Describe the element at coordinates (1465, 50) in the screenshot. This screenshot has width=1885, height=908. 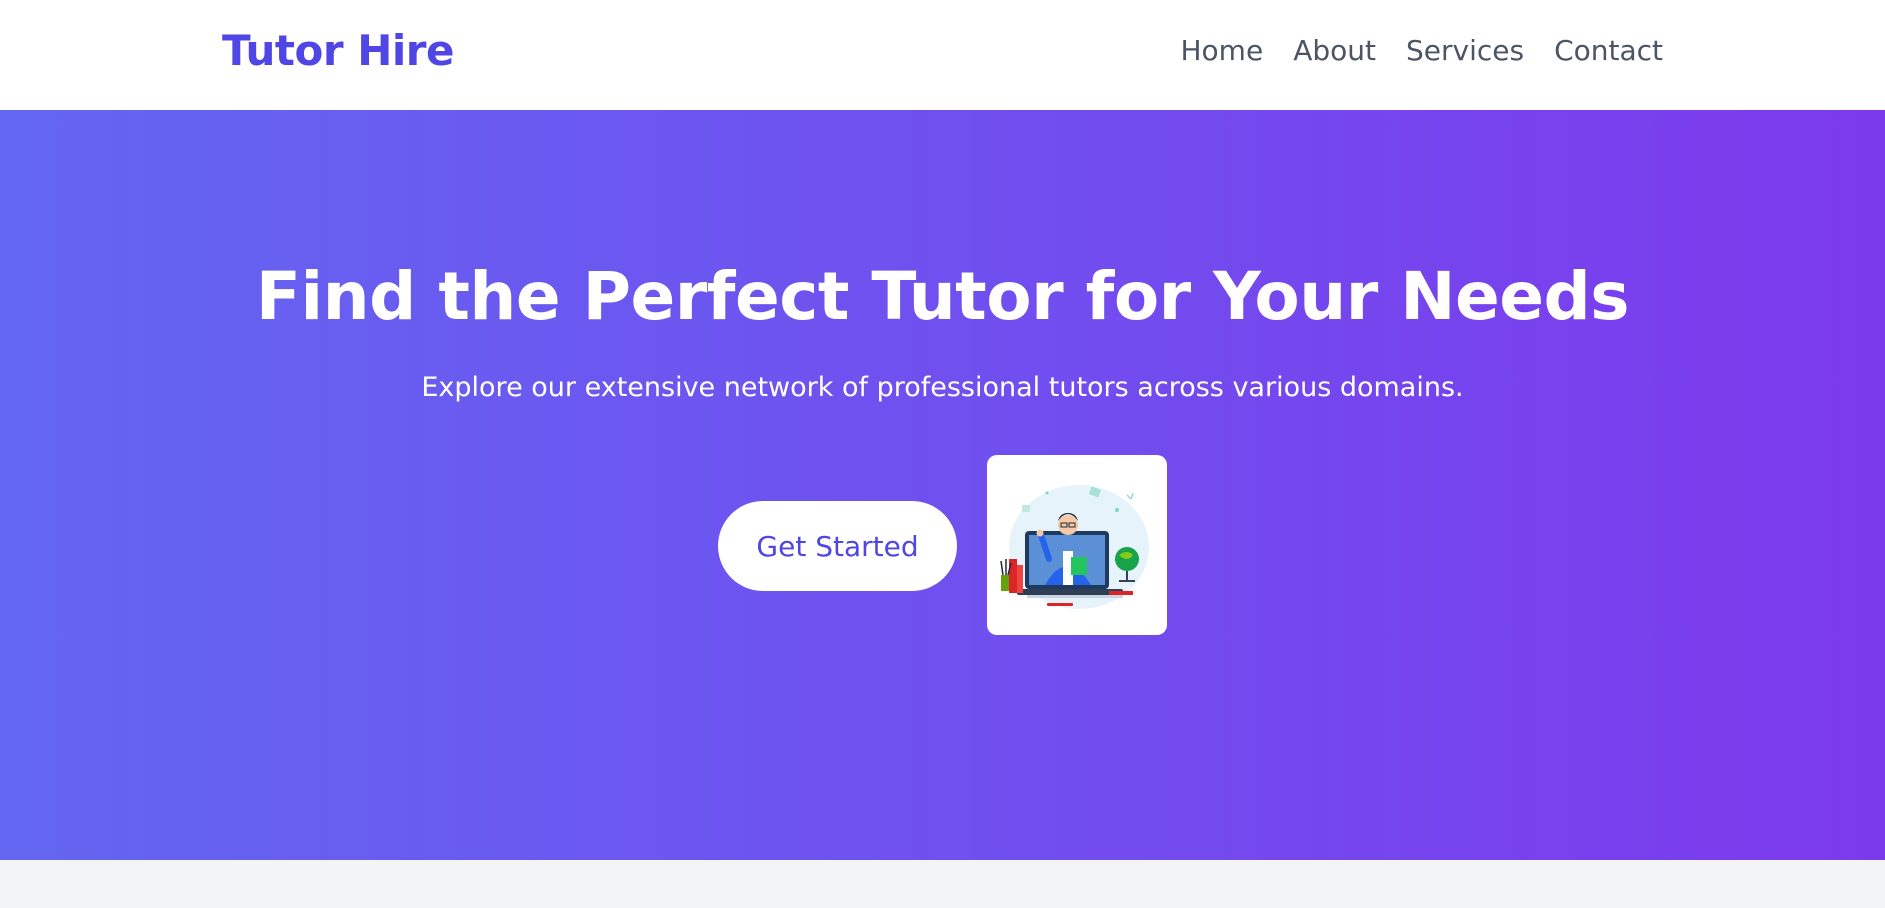
I see `nav-link-services: Services` at that location.